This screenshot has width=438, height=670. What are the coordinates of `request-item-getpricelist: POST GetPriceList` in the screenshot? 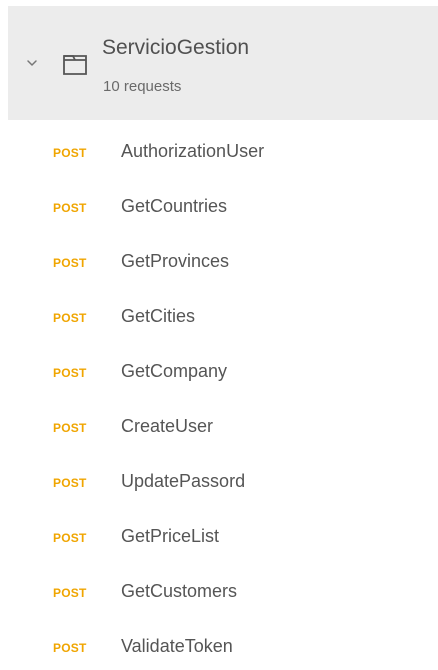 It's located at (219, 538).